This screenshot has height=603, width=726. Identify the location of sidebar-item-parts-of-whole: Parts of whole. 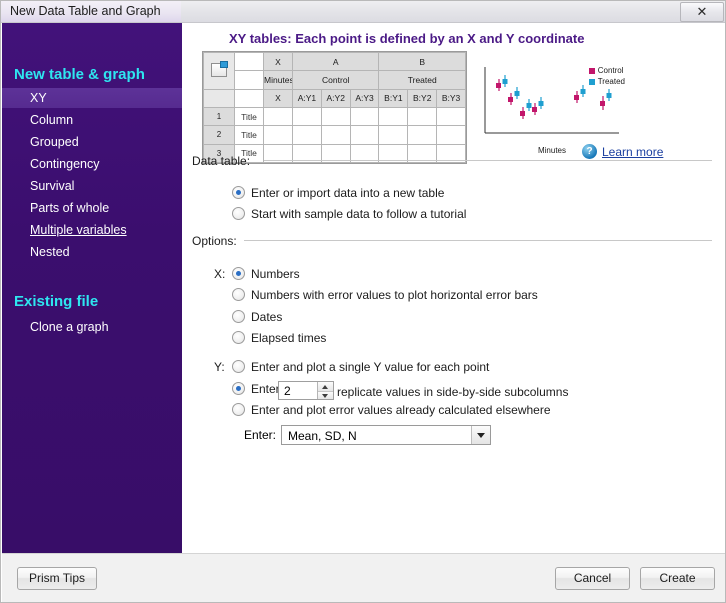
(92, 208).